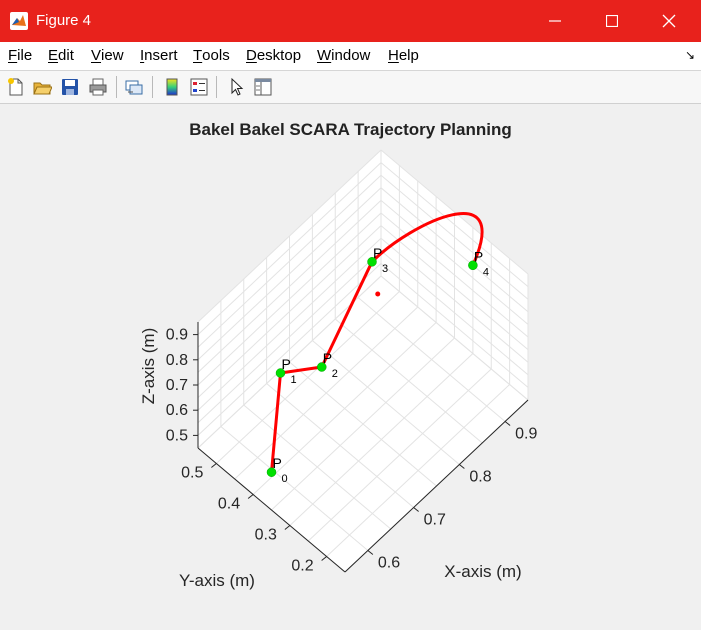 Image resolution: width=701 pixels, height=630 pixels. What do you see at coordinates (229, 504) in the screenshot?
I see `y-tick-label: 0.4` at bounding box center [229, 504].